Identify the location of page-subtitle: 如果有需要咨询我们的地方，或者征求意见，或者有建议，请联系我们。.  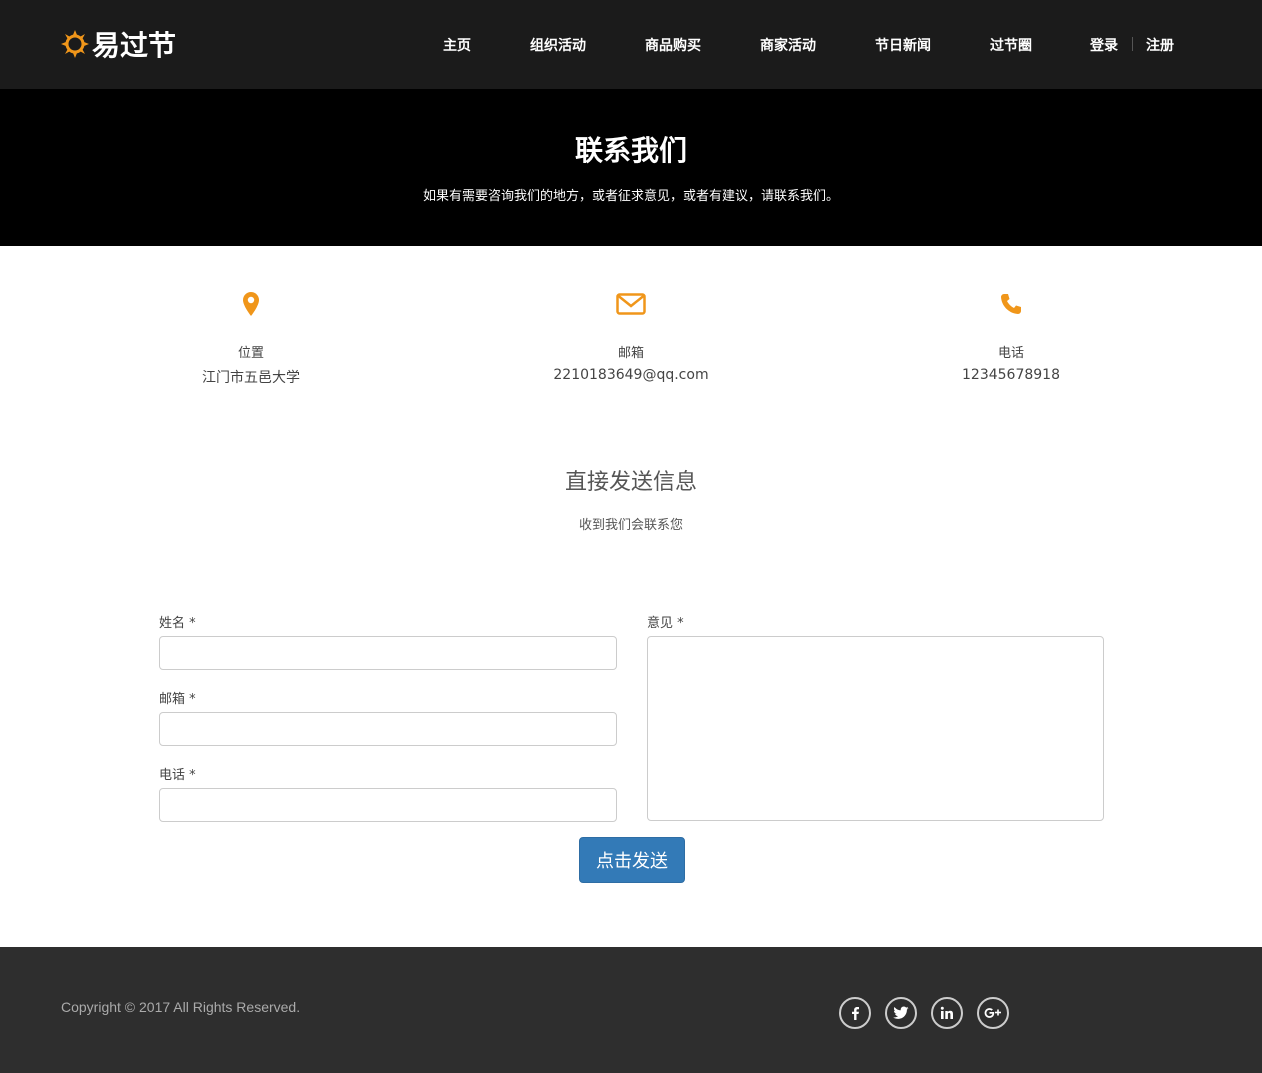
(630, 196).